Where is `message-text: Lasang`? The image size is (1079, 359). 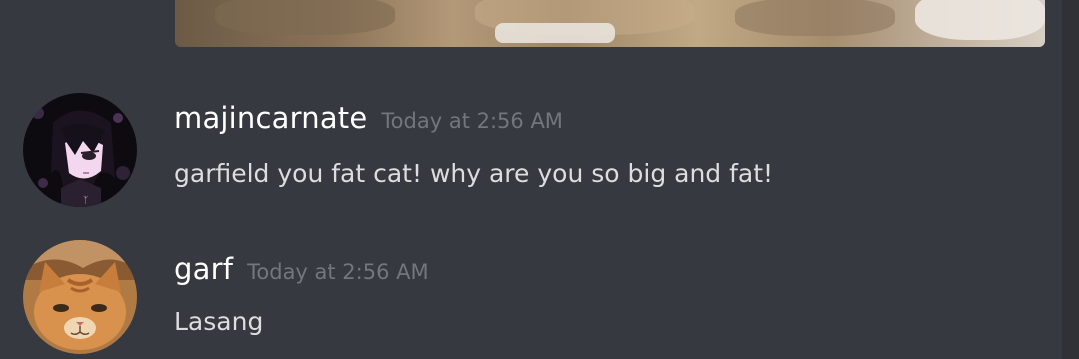
message-text: Lasang is located at coordinates (219, 321).